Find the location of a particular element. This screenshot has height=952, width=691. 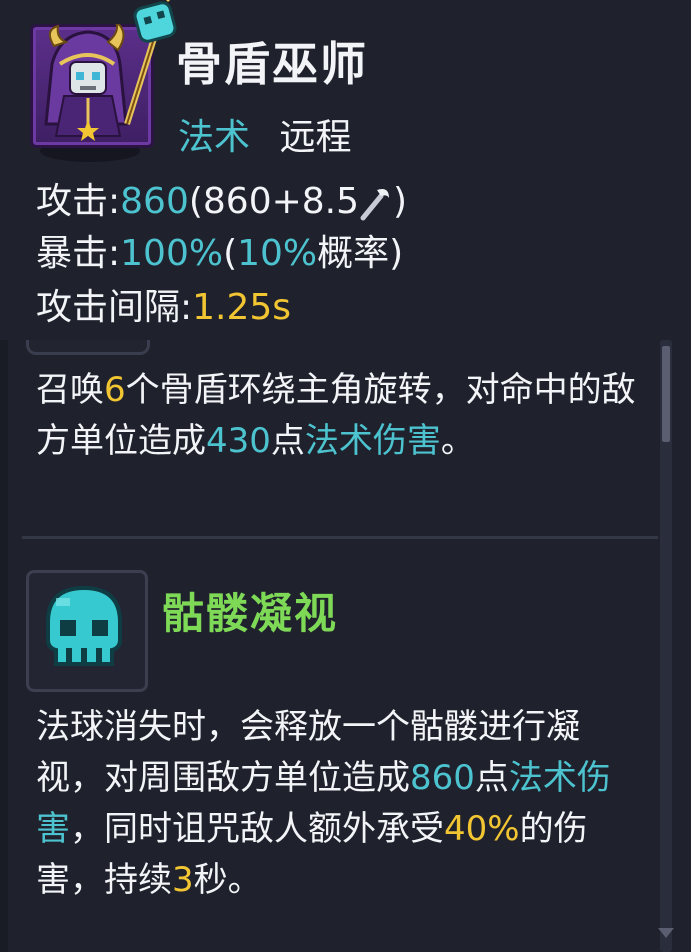

hero-tags: 法术 远程 is located at coordinates (264, 134).